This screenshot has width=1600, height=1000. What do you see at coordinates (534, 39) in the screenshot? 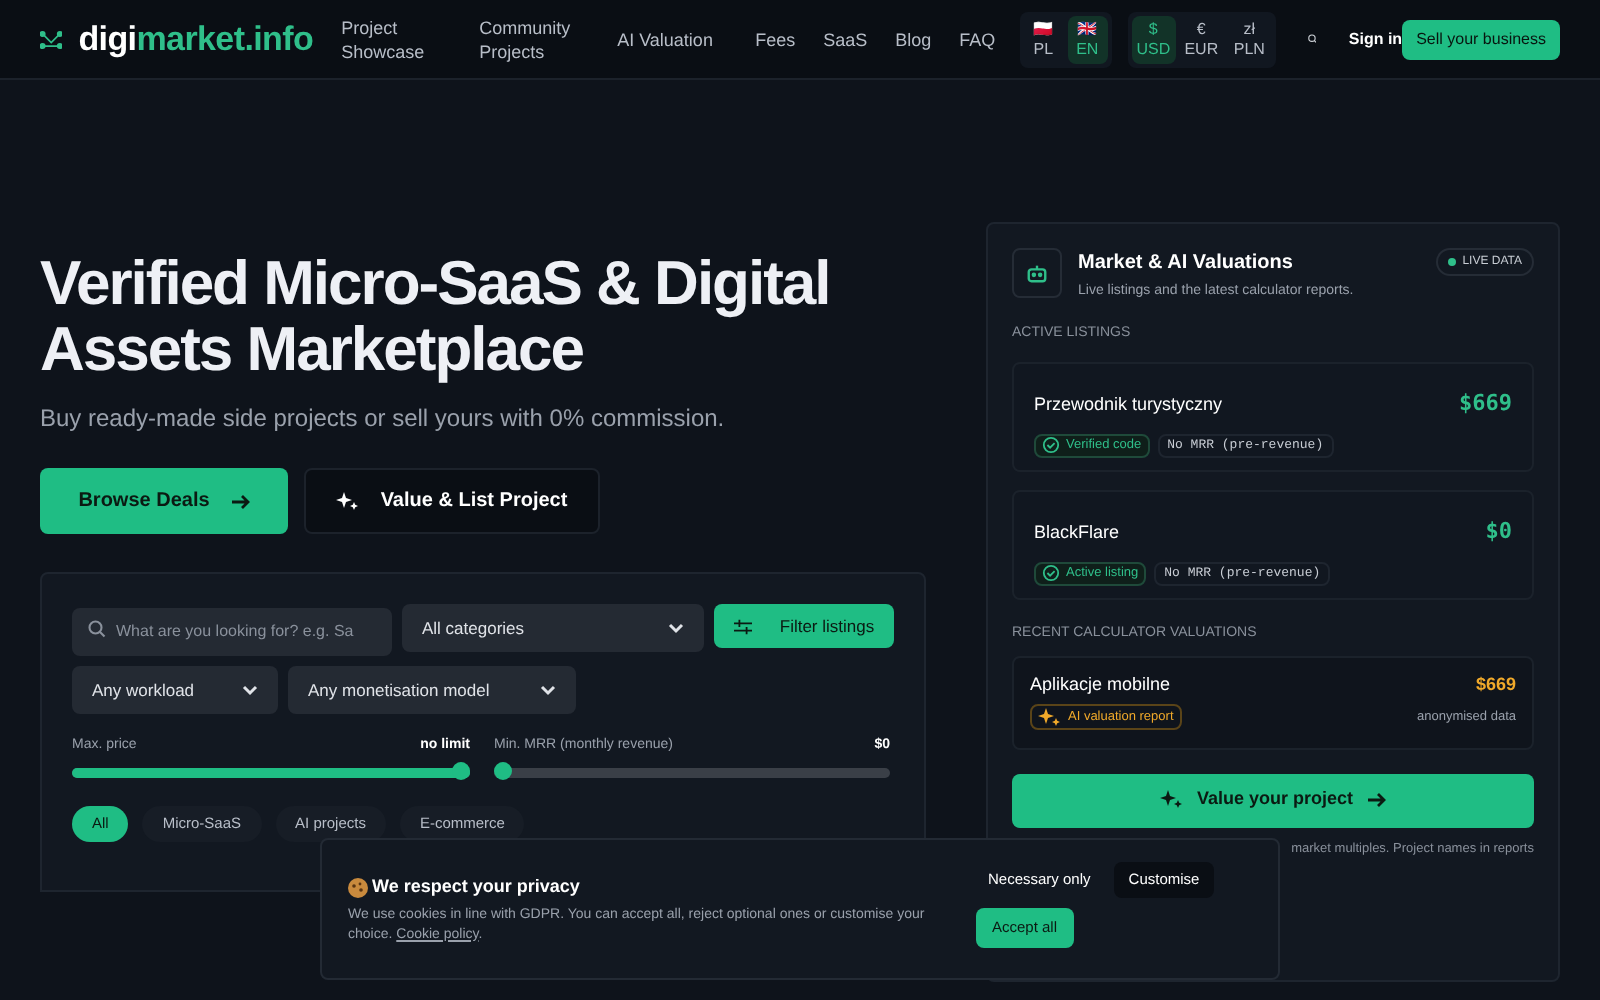
I see `nav-link: Community Projects` at bounding box center [534, 39].